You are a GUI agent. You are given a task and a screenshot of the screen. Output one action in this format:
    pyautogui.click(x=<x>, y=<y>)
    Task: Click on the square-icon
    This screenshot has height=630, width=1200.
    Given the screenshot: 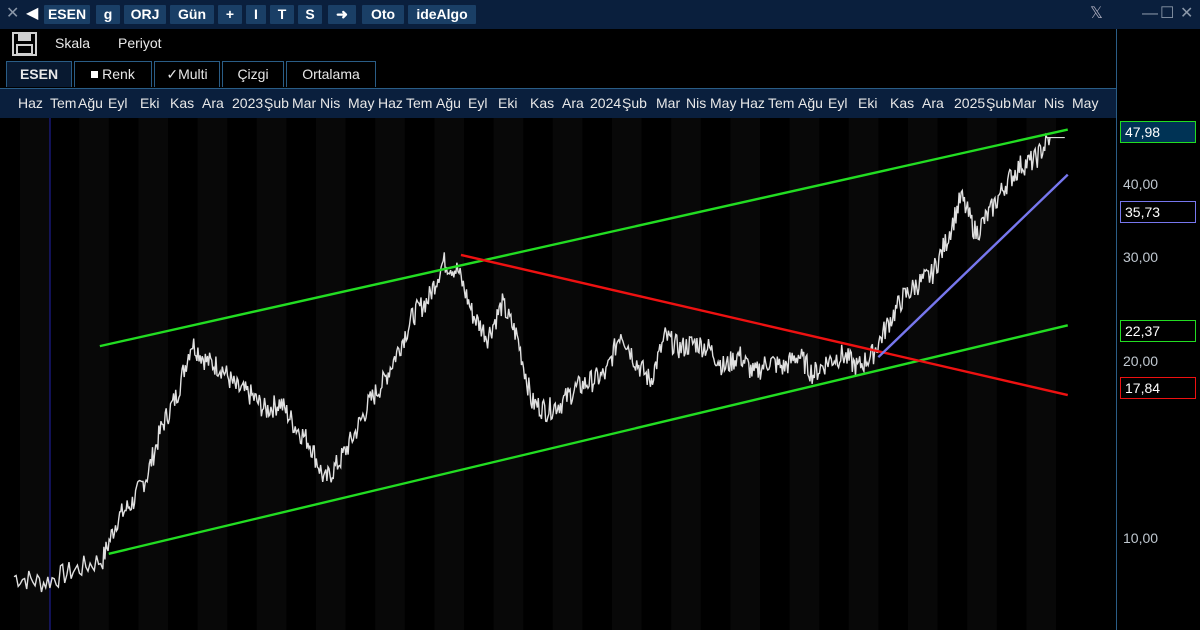 What is the action you would take?
    pyautogui.click(x=95, y=74)
    